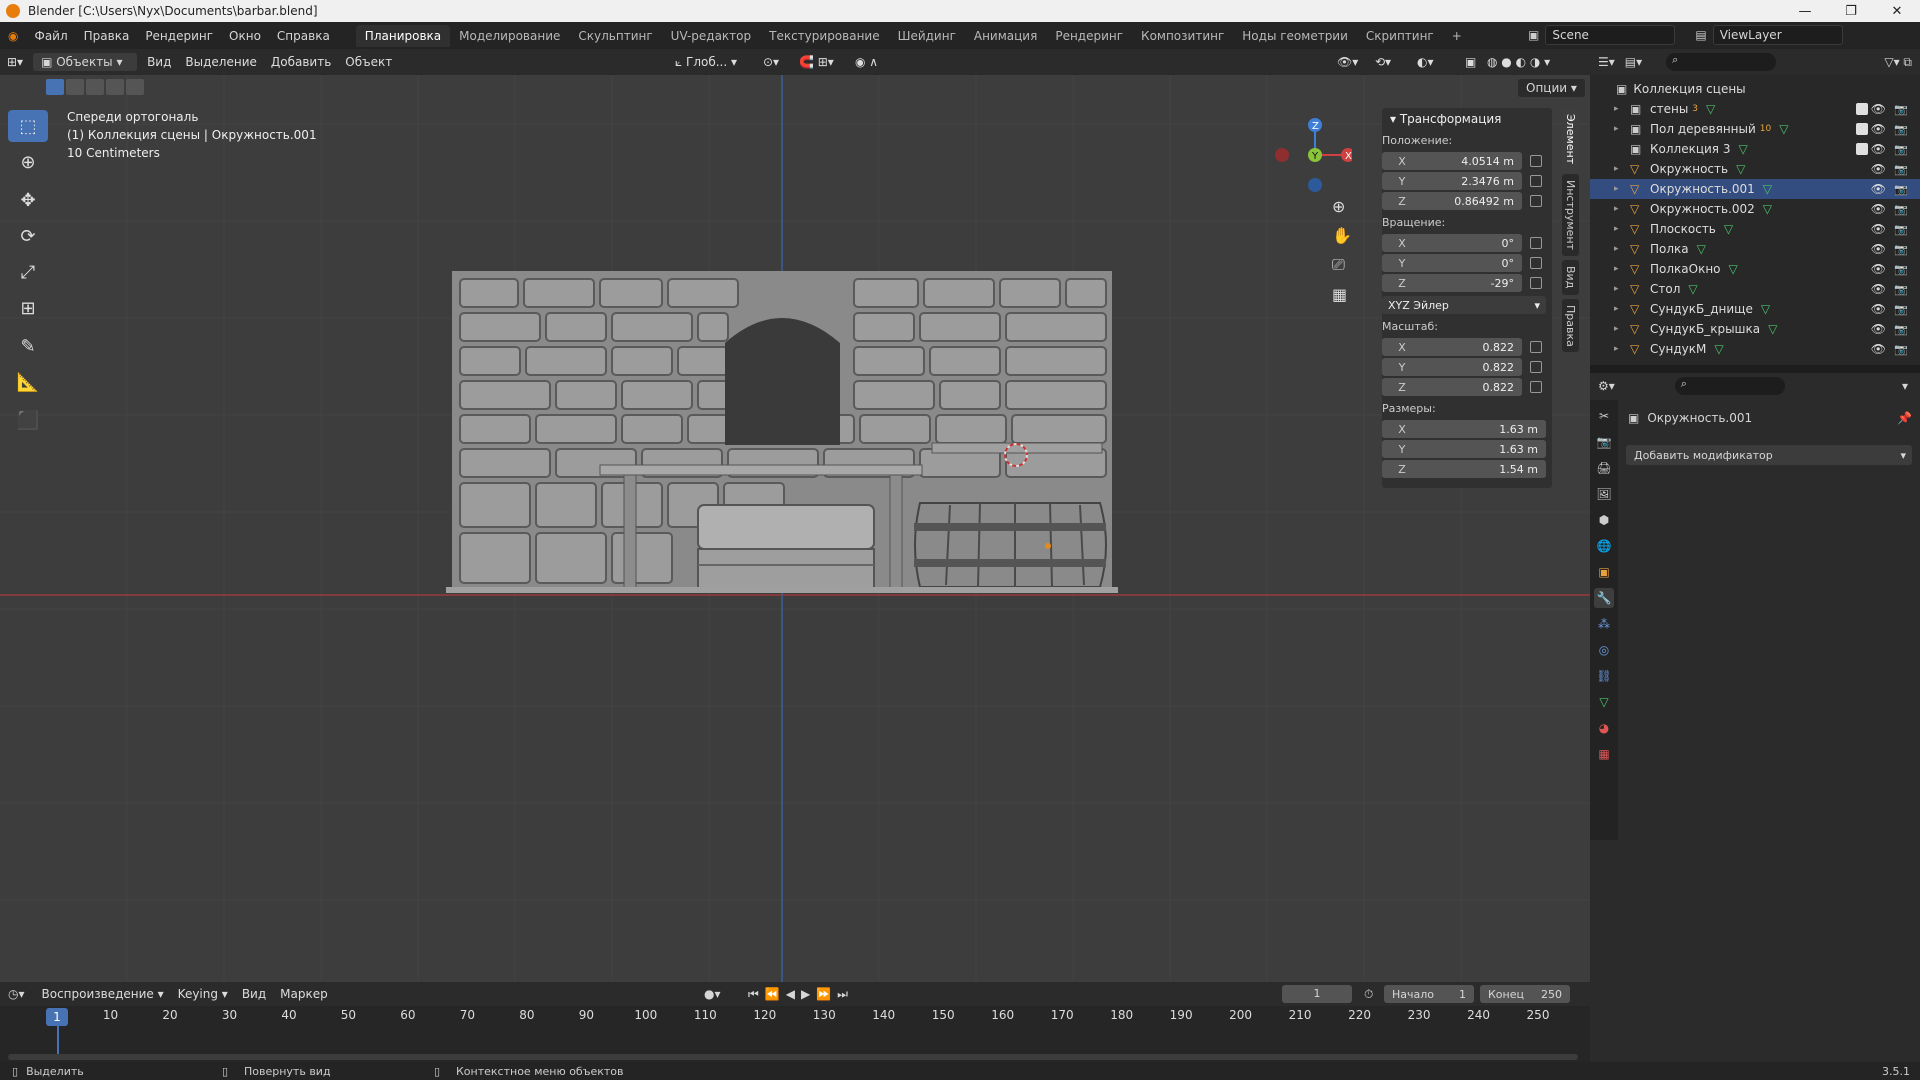  What do you see at coordinates (1755, 249) in the screenshot?
I see `outliner-item: ▸ ▽ Полка ▽ 👁 📷` at bounding box center [1755, 249].